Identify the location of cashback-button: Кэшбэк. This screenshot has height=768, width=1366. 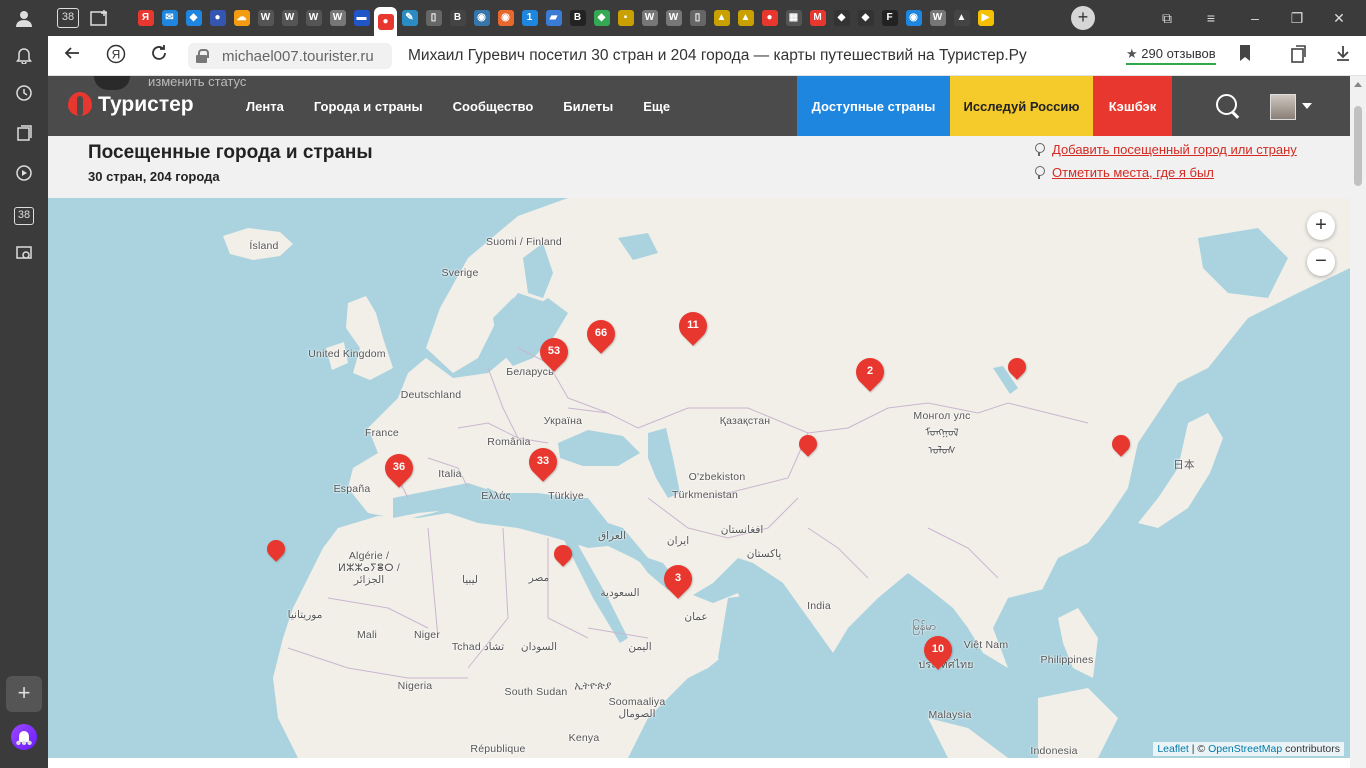
(1132, 106).